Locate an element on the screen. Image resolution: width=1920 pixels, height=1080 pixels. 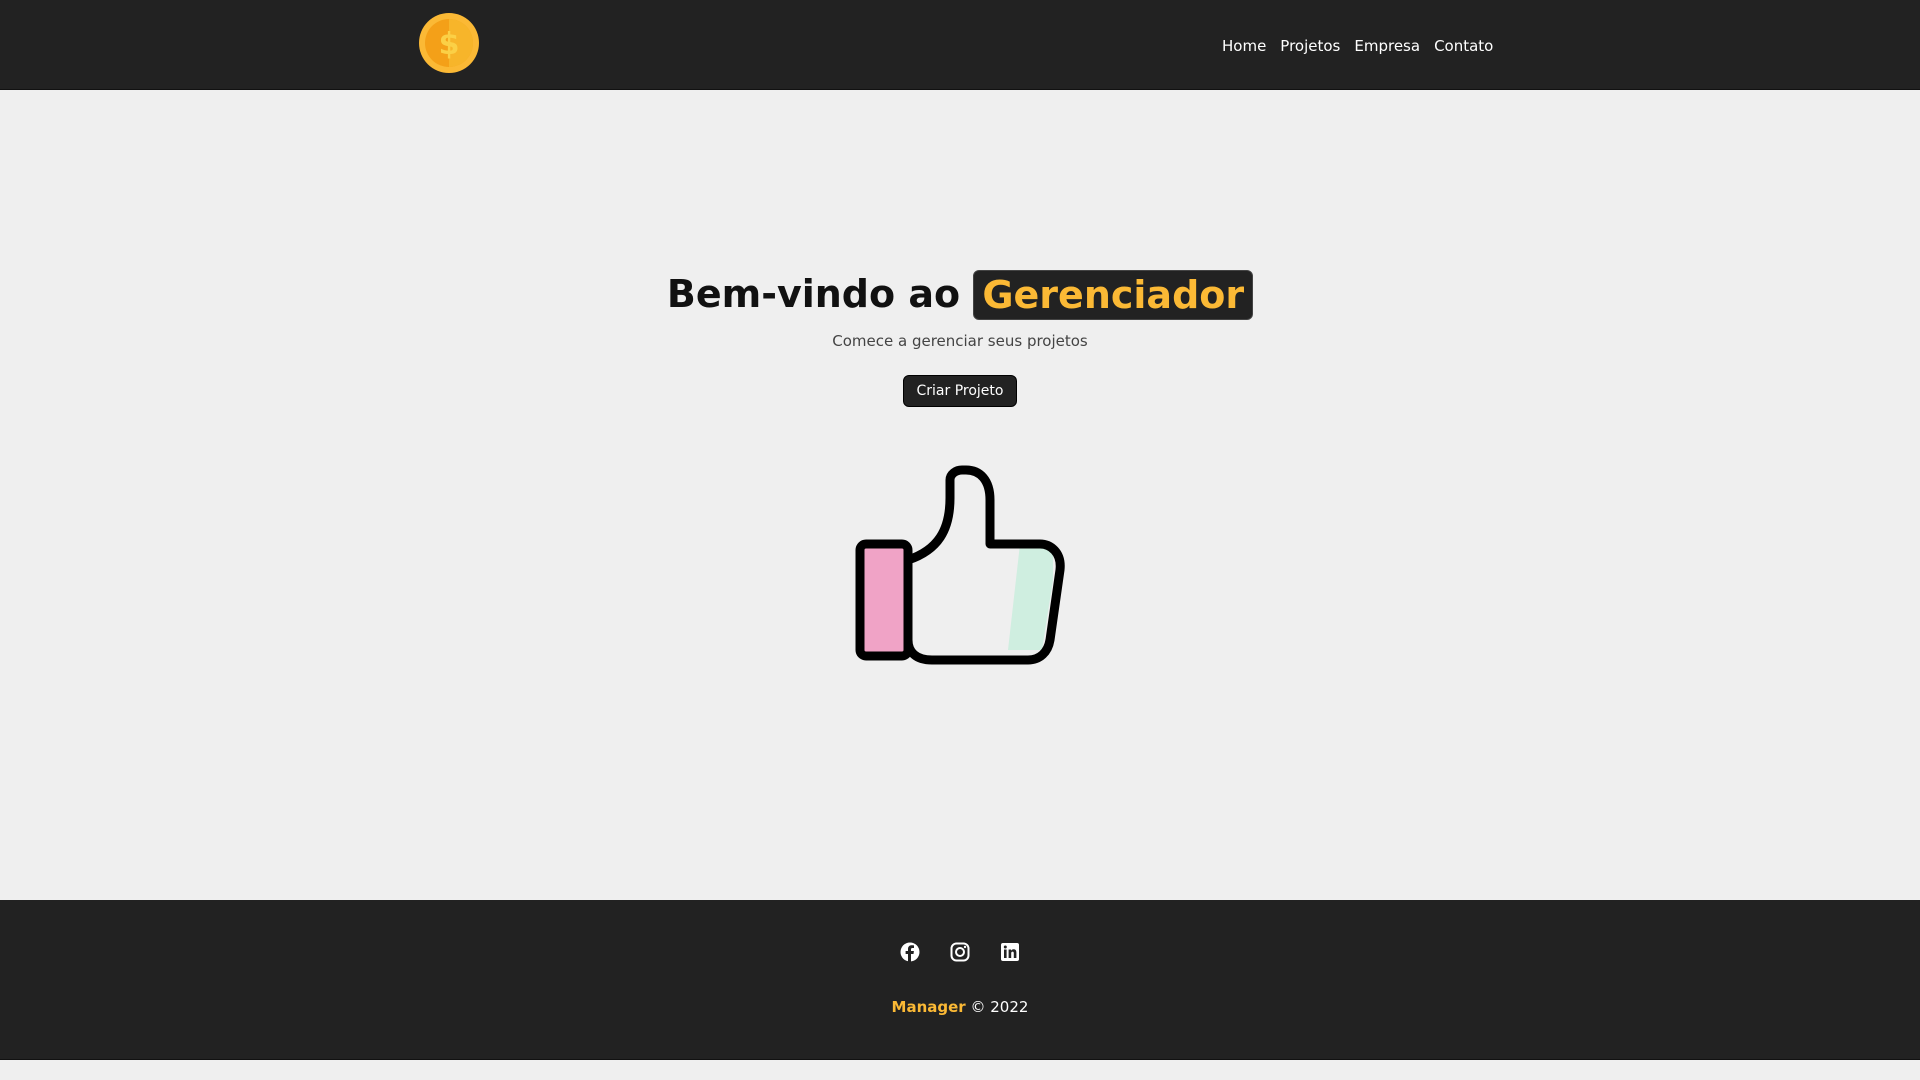
instagram-icon is located at coordinates (960, 952).